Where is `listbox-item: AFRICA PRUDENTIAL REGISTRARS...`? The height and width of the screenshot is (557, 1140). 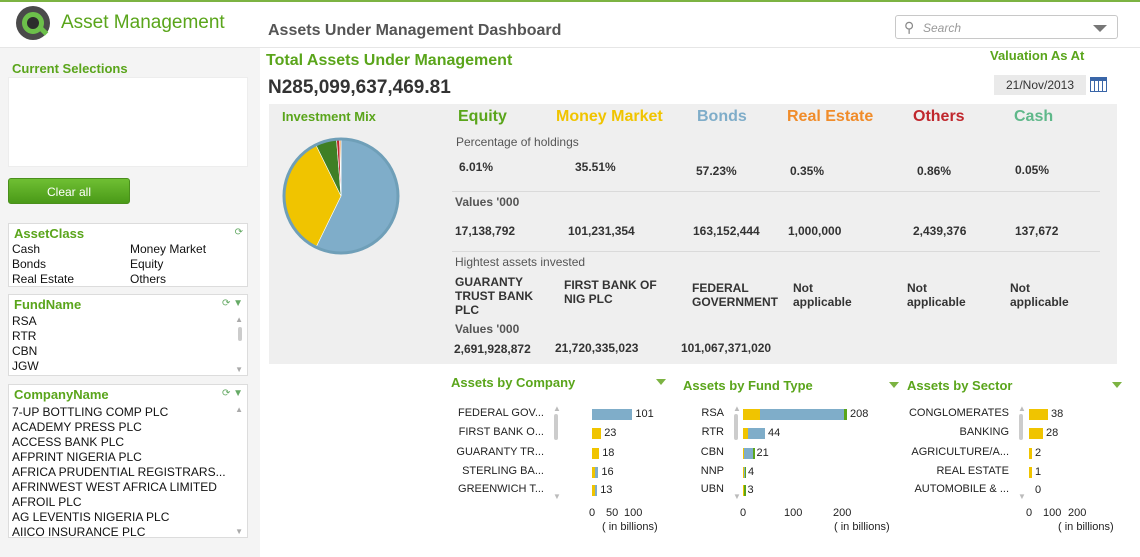
listbox-item: AFRICA PRUDENTIAL REGISTRARS... is located at coordinates (119, 472).